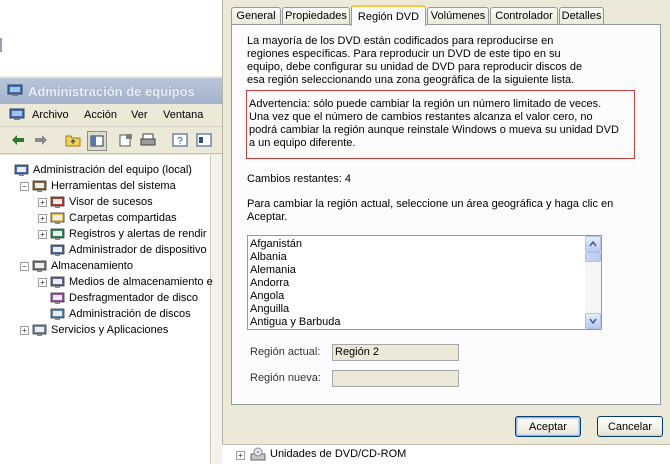 This screenshot has height=465, width=670. Describe the element at coordinates (57, 298) in the screenshot. I see `defrag-icon` at that location.